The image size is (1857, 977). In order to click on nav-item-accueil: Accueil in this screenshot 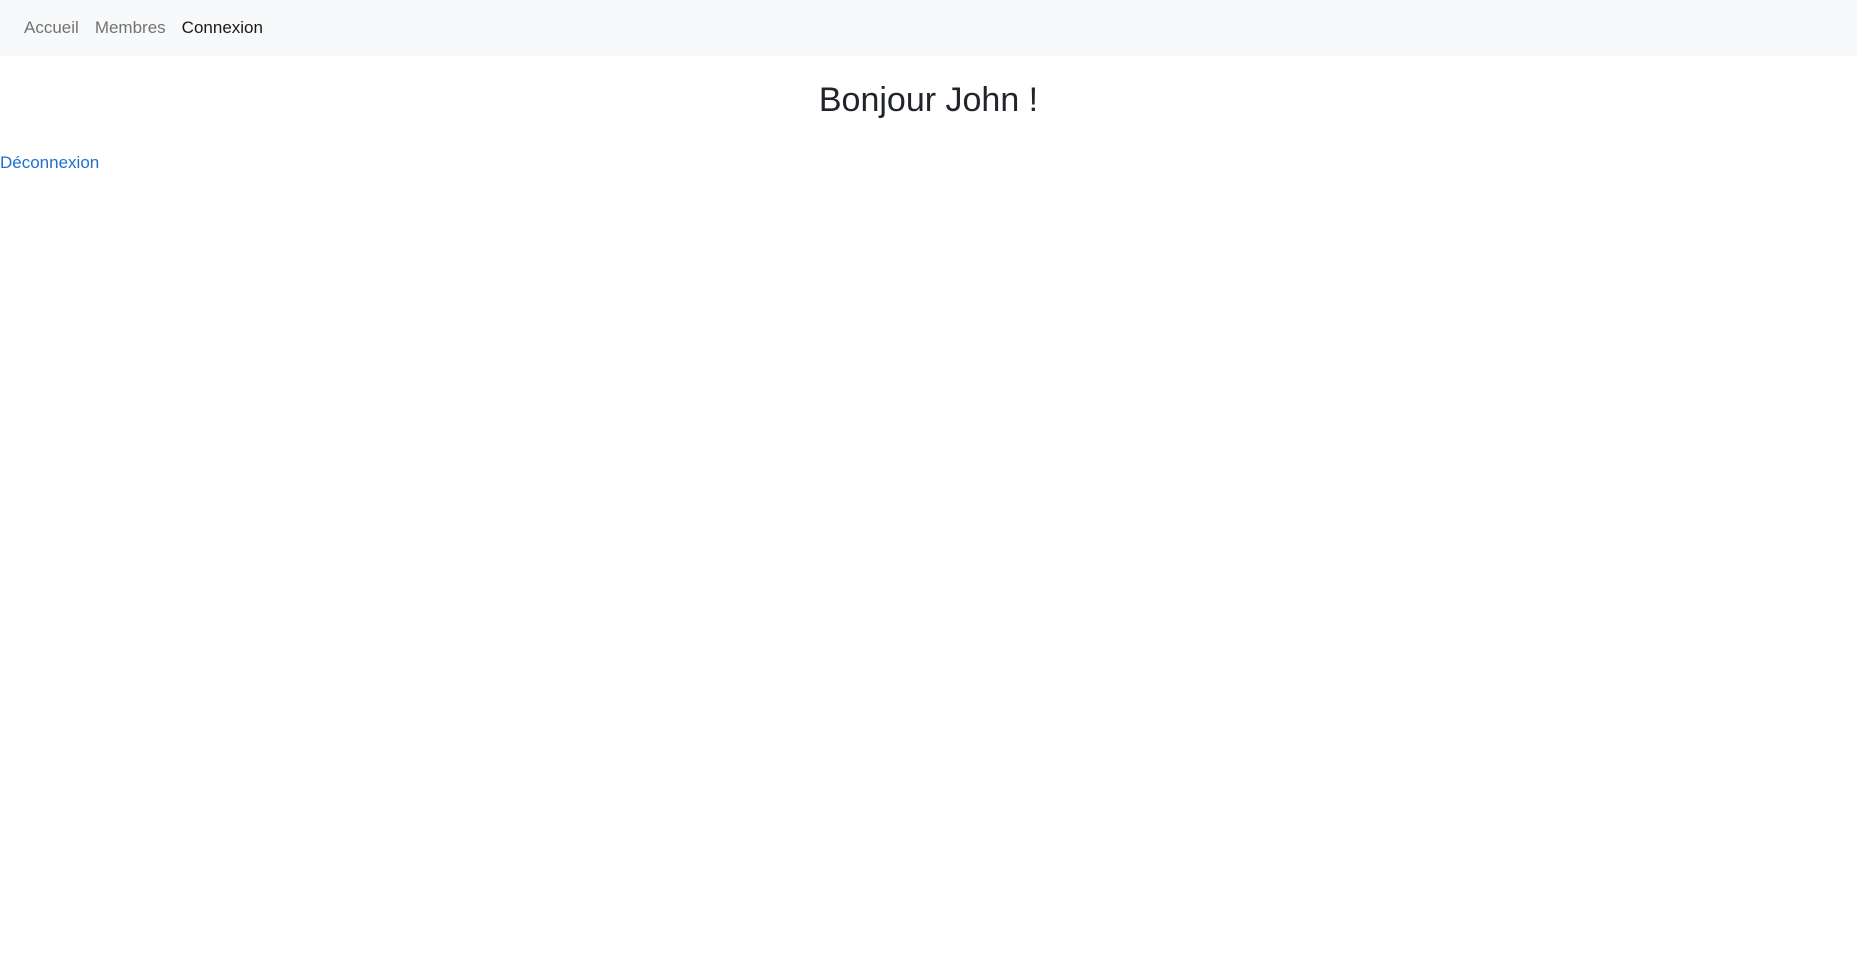, I will do `click(51, 28)`.